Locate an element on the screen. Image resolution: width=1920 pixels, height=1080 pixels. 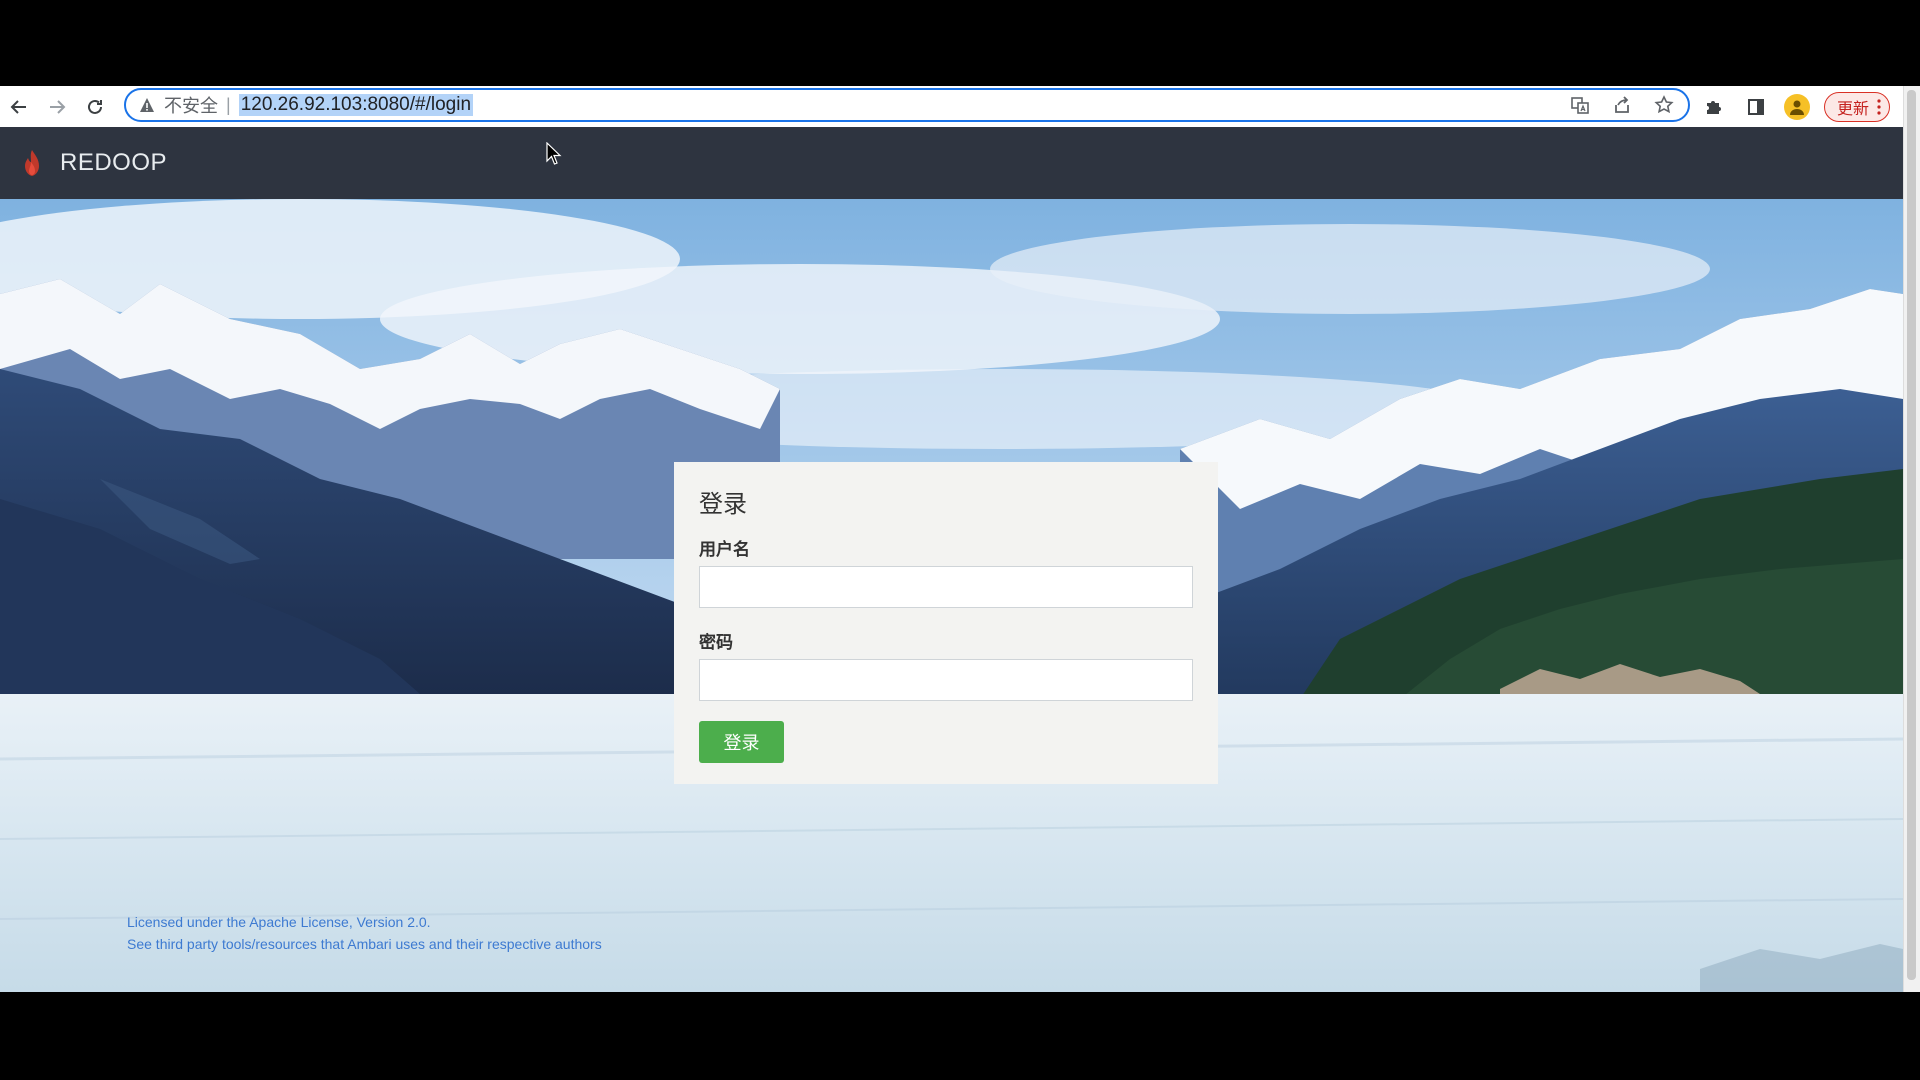
login-title: 登录 is located at coordinates (723, 504).